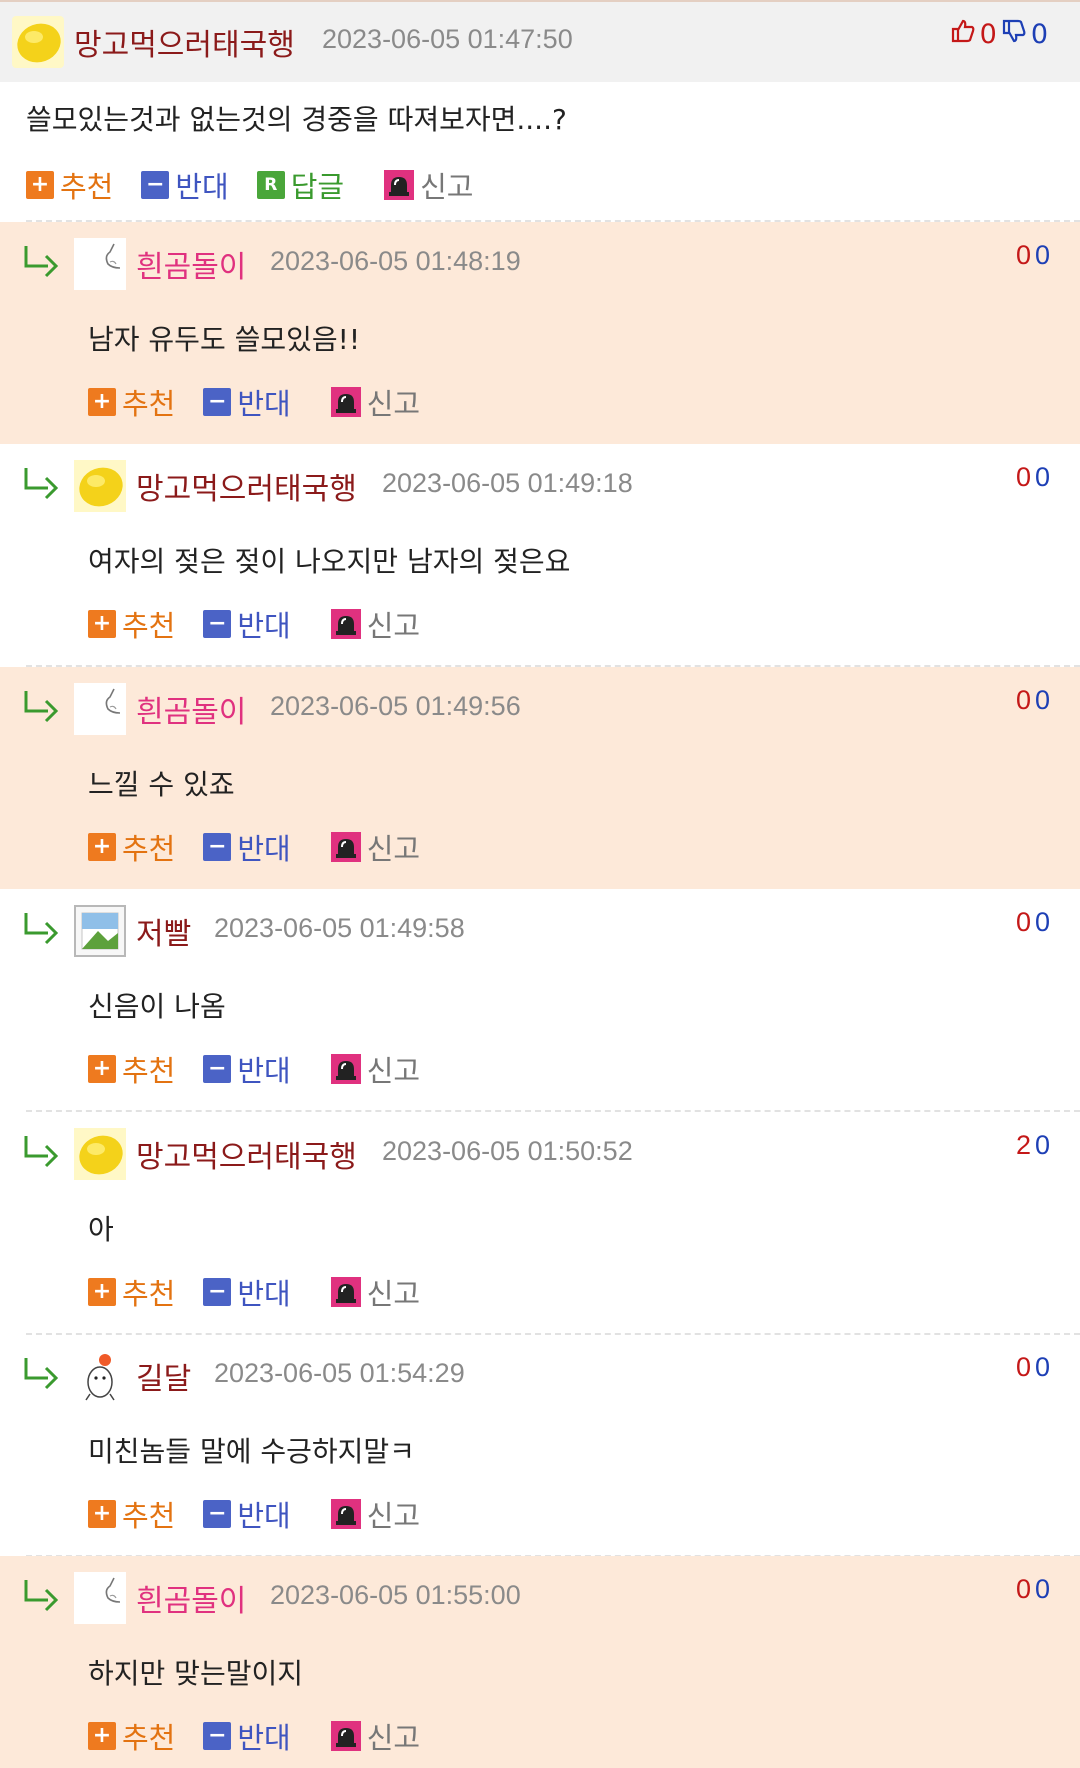 This screenshot has width=1080, height=1768. What do you see at coordinates (184, 42) in the screenshot?
I see `post-author: 망고먹으러태국행` at bounding box center [184, 42].